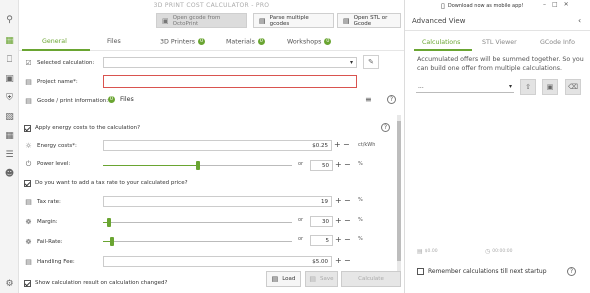 The image size is (590, 293). Describe the element at coordinates (28, 242) in the screenshot. I see `fail-rate-icon: ☸` at that location.